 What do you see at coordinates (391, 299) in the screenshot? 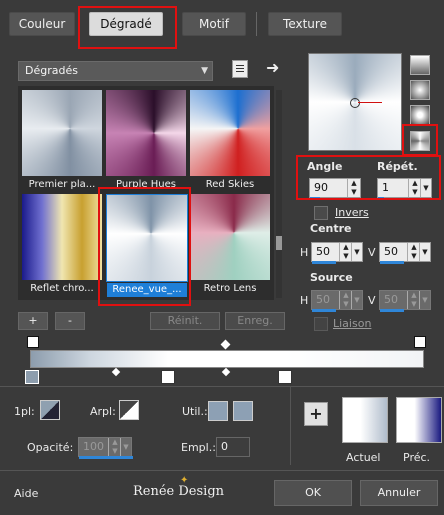
I see `source-v-value: 50` at bounding box center [391, 299].